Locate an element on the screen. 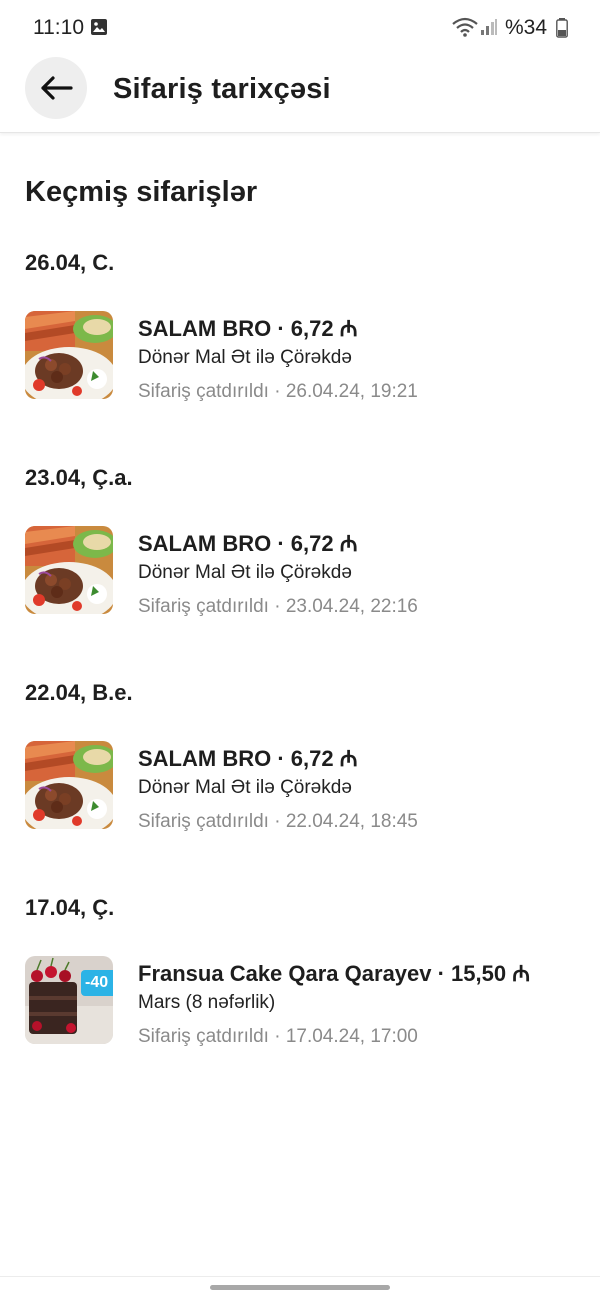  status-time: 11:10 is located at coordinates (58, 27).